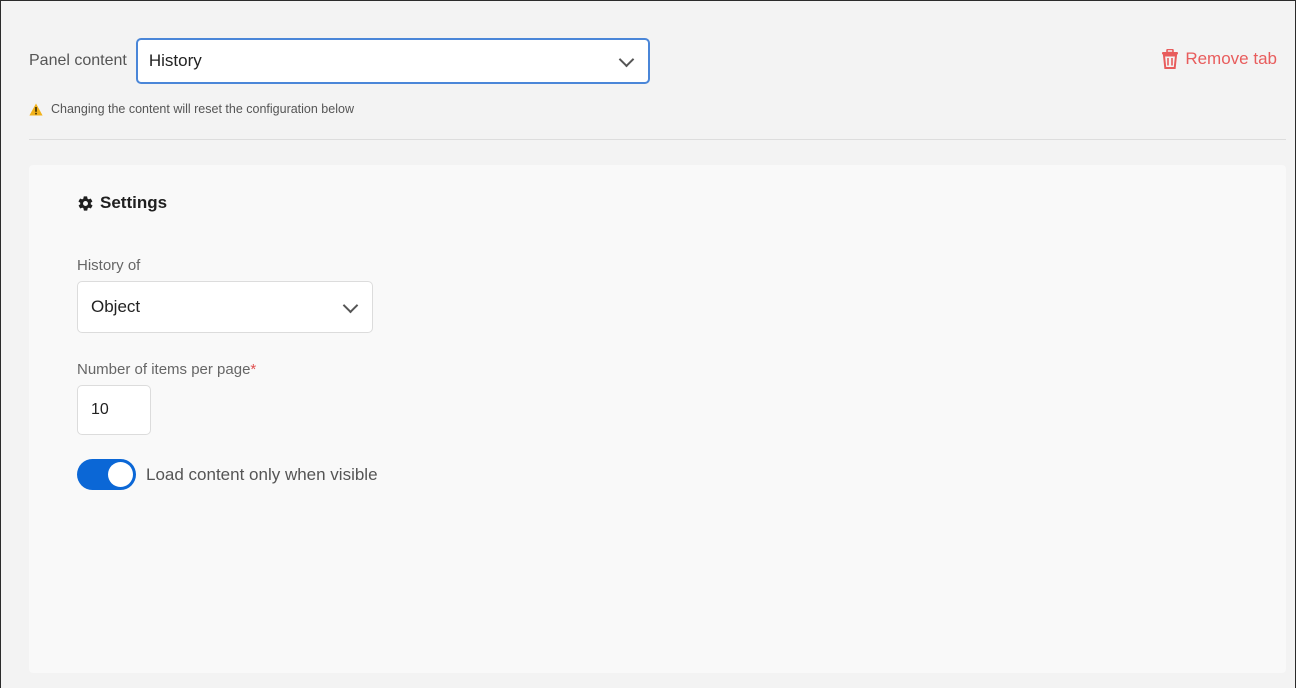  Describe the element at coordinates (120, 474) in the screenshot. I see `toggle-knob` at that location.